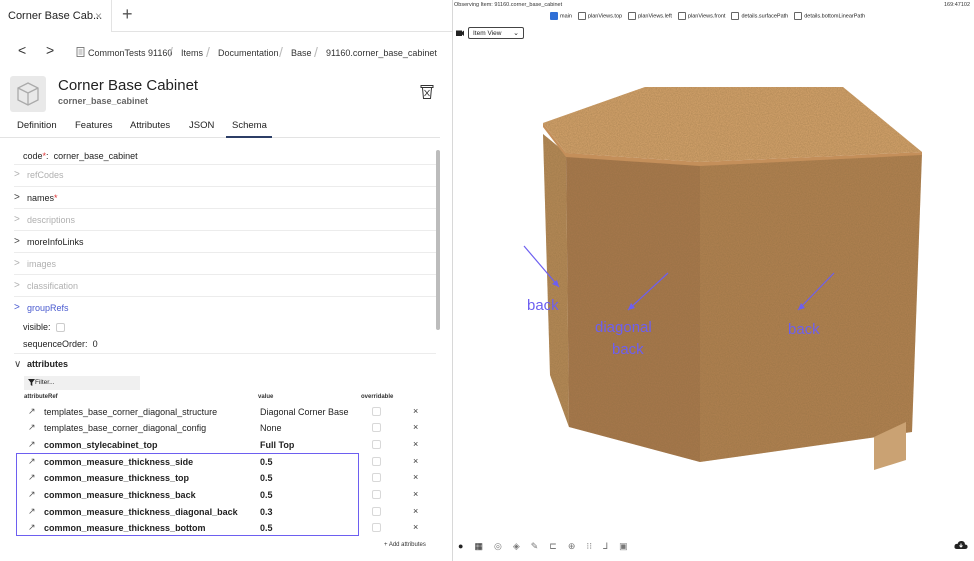 The width and height of the screenshot is (974, 561). Describe the element at coordinates (22, 50) in the screenshot. I see `back-arrow-icon: <` at that location.